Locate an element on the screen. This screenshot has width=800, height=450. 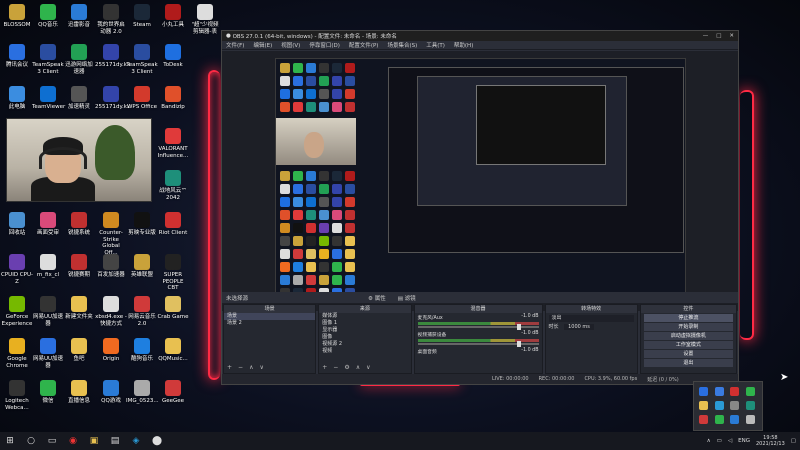
network-icon: ▭ is located at coordinates (719, 441).